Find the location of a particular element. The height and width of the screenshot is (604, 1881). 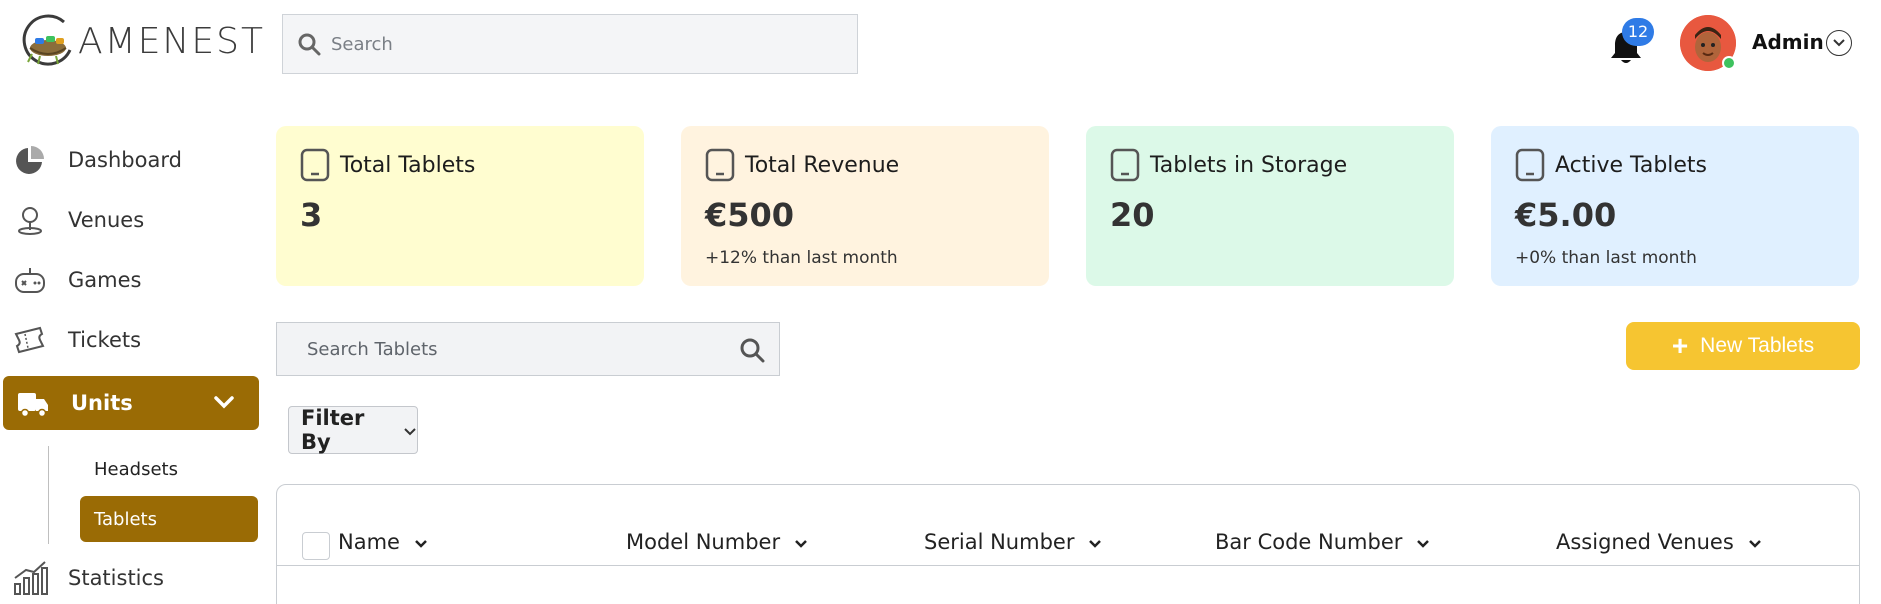

global-search is located at coordinates (570, 44).